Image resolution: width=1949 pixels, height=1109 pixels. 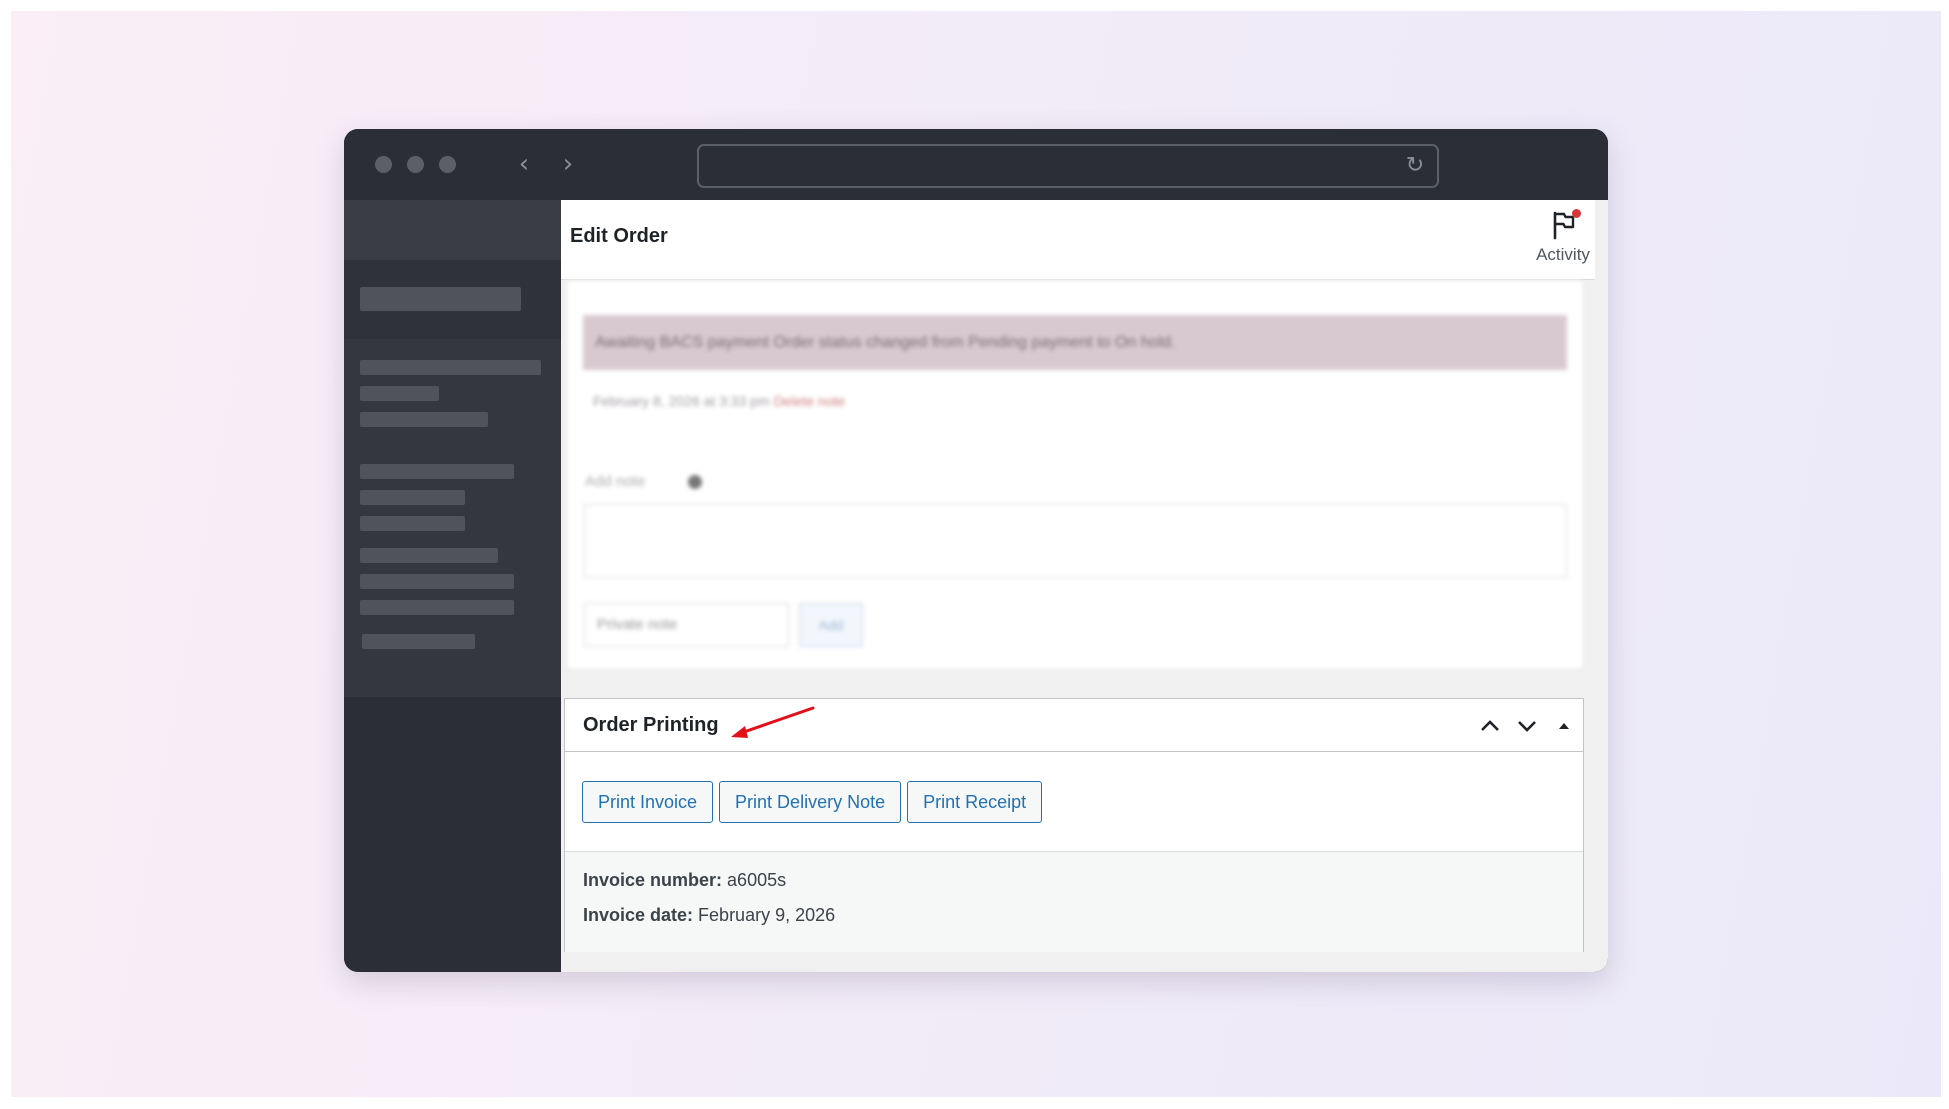 I want to click on close-dot, so click(x=383, y=164).